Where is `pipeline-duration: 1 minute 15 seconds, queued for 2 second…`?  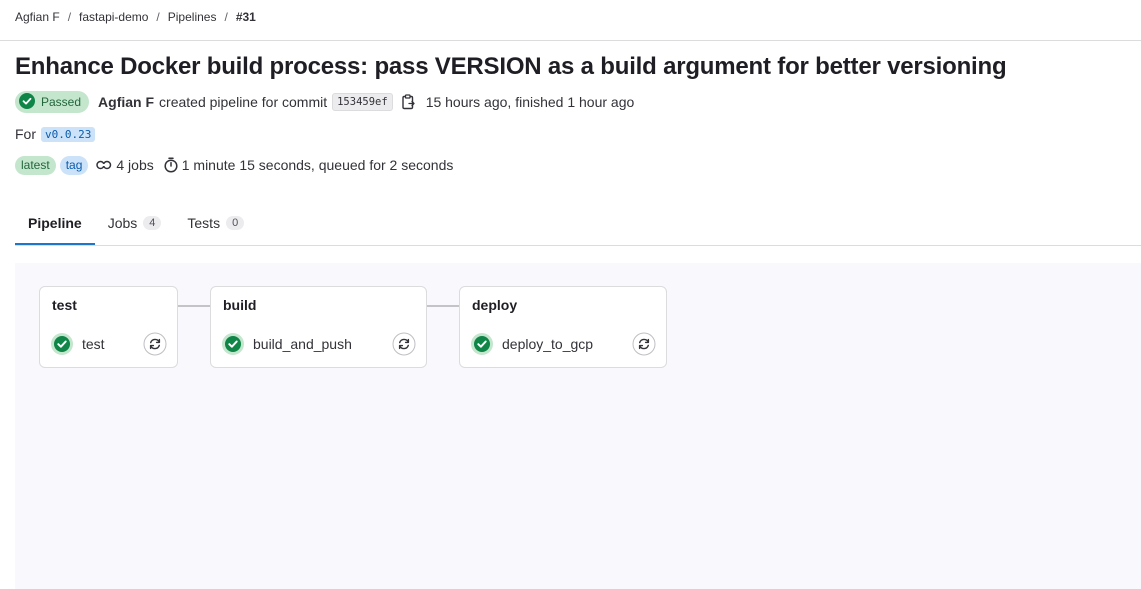
pipeline-duration: 1 minute 15 seconds, queued for 2 second… is located at coordinates (309, 165).